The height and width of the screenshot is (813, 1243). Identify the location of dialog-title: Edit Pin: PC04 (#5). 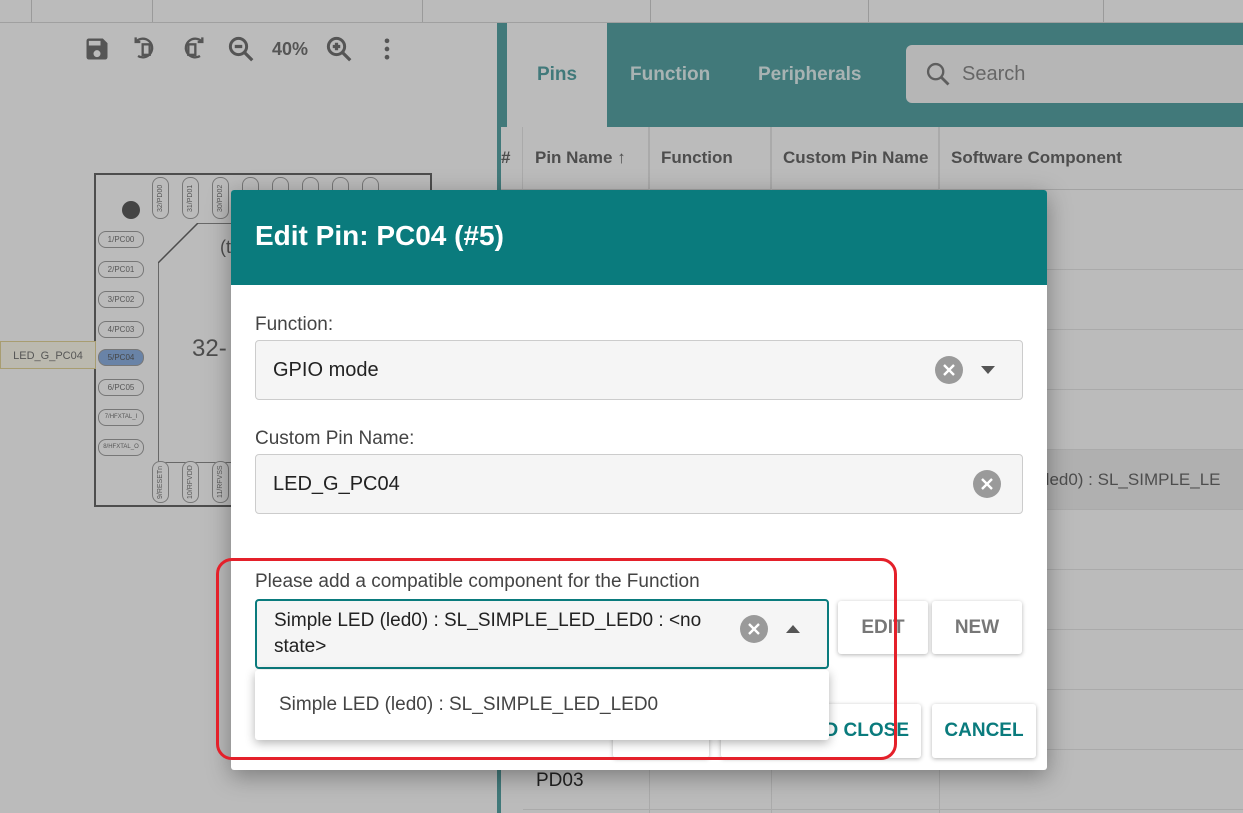
(379, 235).